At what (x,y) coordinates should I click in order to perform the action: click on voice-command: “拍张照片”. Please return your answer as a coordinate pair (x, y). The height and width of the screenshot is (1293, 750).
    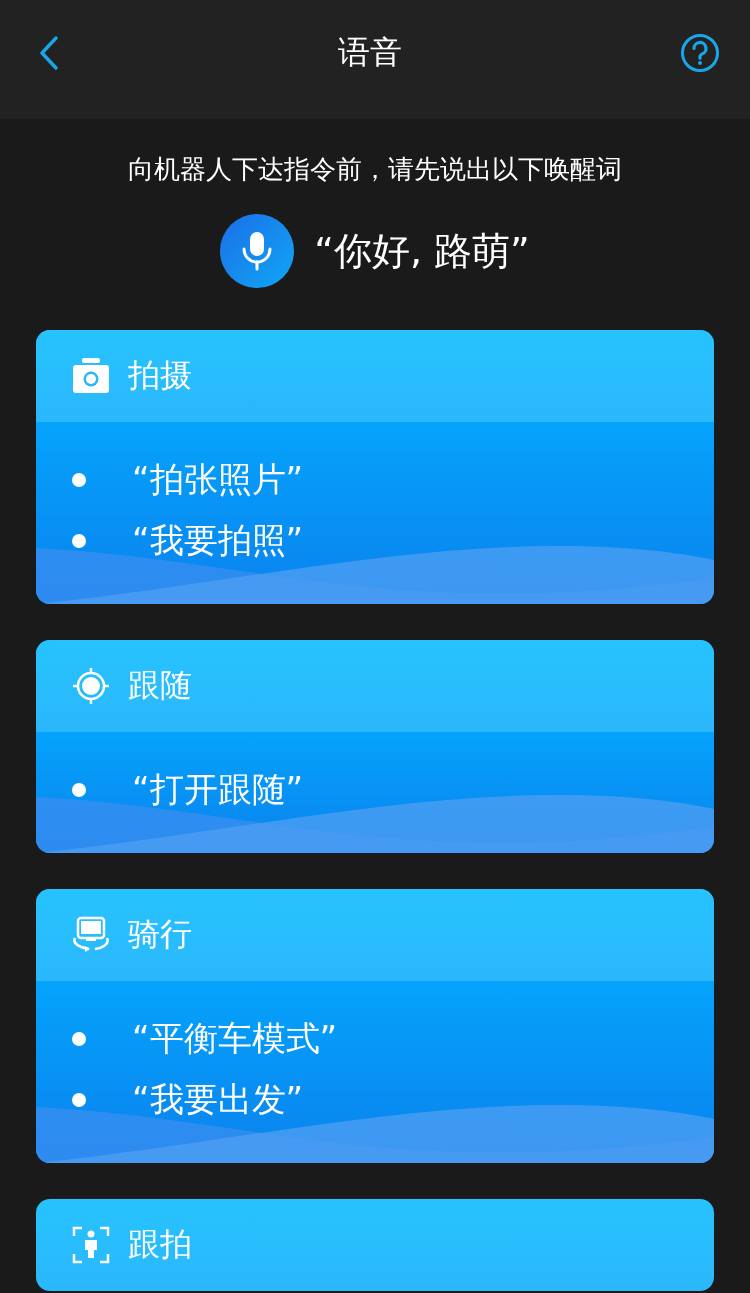
    Looking at the image, I should click on (218, 479).